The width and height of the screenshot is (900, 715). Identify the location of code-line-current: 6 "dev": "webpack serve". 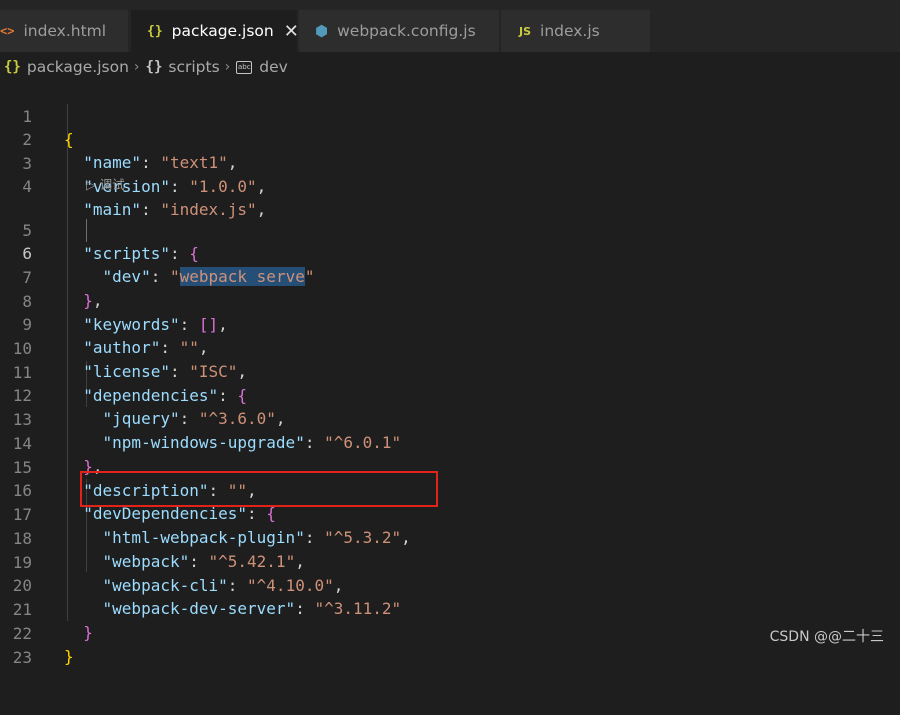
(450, 252).